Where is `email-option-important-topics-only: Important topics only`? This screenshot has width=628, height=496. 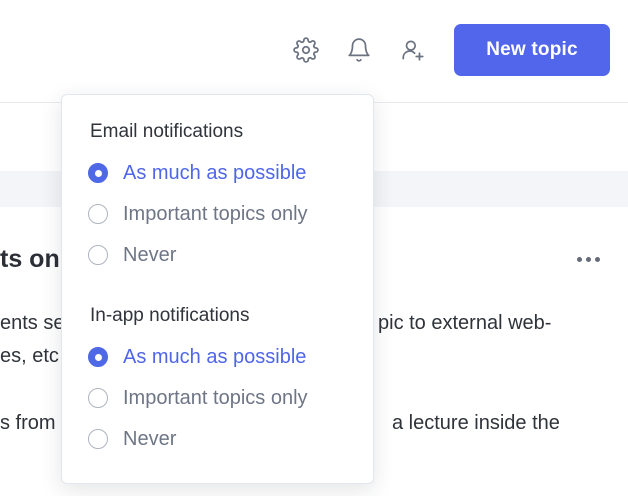
email-option-important-topics-only: Important topics only is located at coordinates (198, 214).